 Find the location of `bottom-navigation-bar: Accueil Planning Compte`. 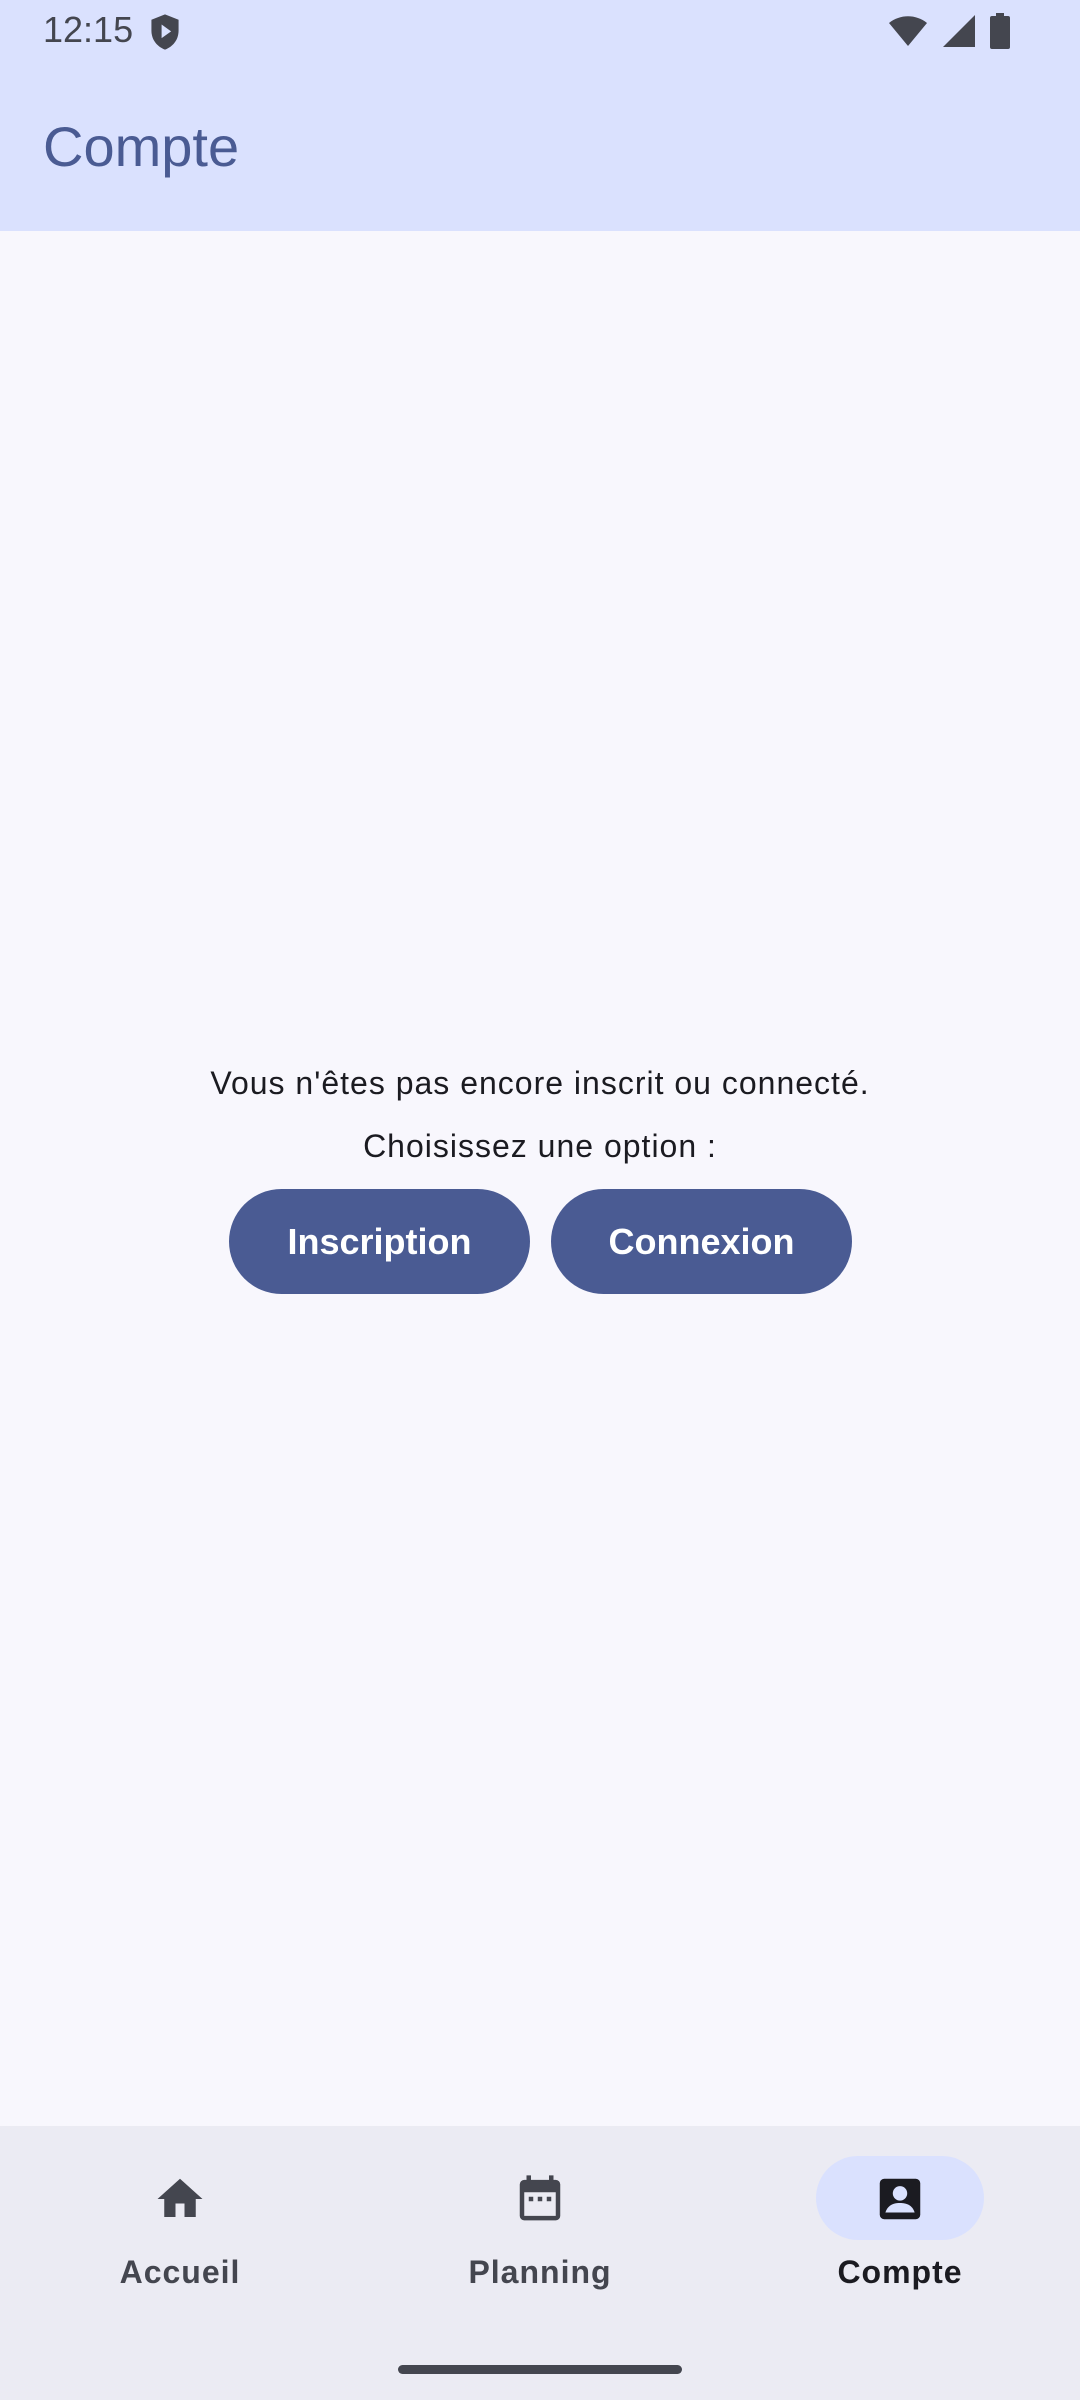

bottom-navigation-bar: Accueil Planning Compte is located at coordinates (540, 2263).